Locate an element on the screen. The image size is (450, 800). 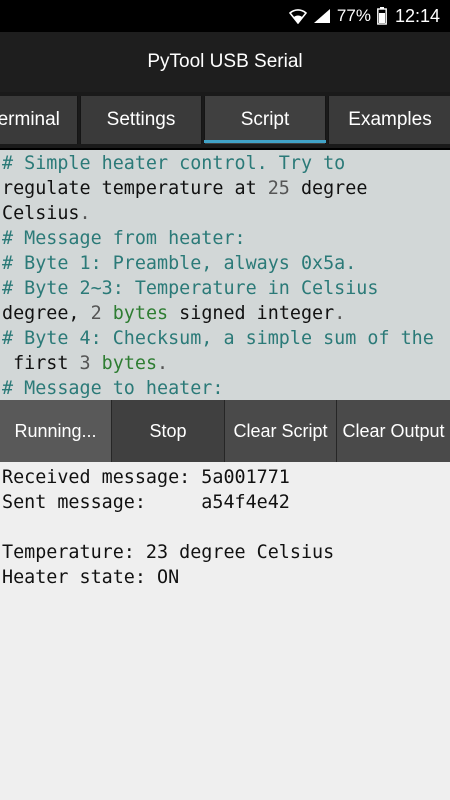
output-line: Temperature: 23 degree Celsius is located at coordinates (168, 552).